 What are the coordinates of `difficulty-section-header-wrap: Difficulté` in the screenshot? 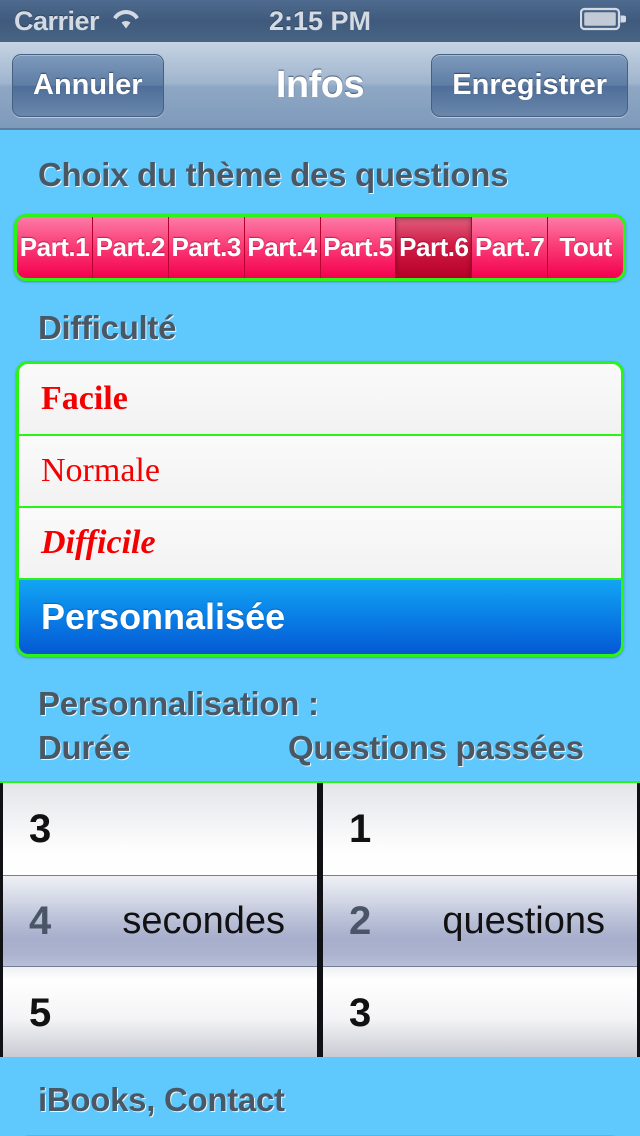 It's located at (320, 314).